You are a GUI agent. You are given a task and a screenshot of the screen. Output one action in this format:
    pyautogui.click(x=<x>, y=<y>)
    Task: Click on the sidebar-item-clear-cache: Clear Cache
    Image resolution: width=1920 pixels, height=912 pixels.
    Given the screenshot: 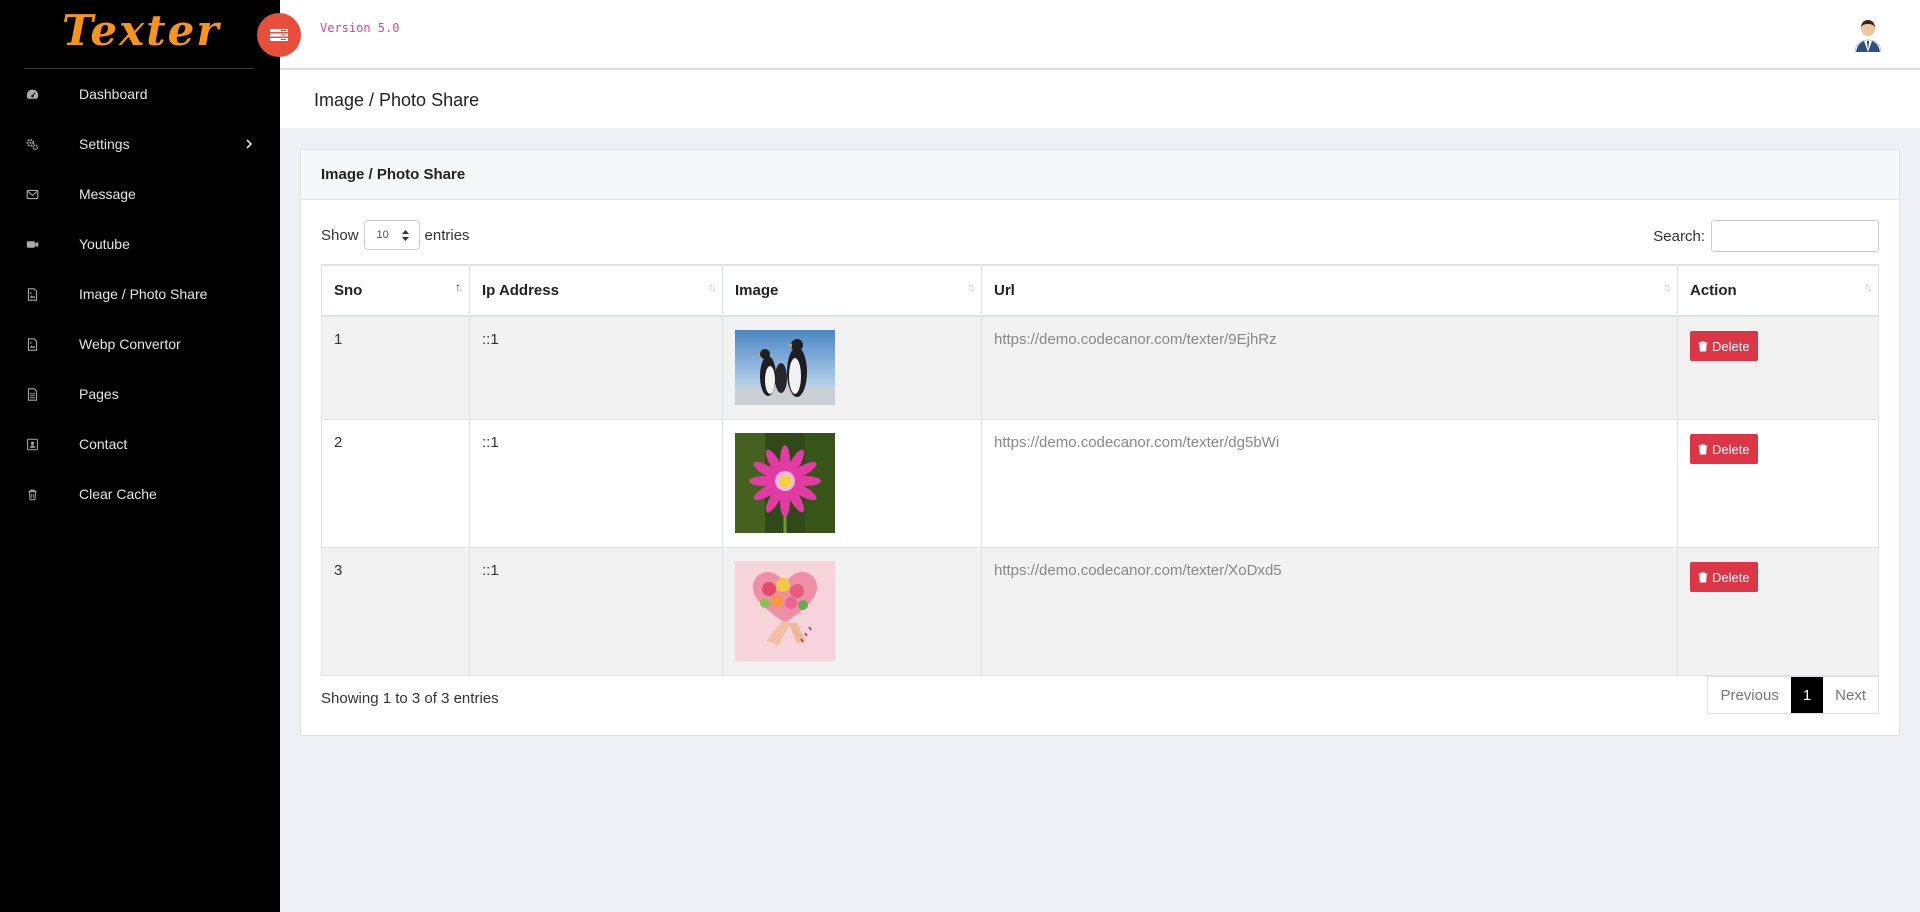 What is the action you would take?
    pyautogui.click(x=140, y=494)
    